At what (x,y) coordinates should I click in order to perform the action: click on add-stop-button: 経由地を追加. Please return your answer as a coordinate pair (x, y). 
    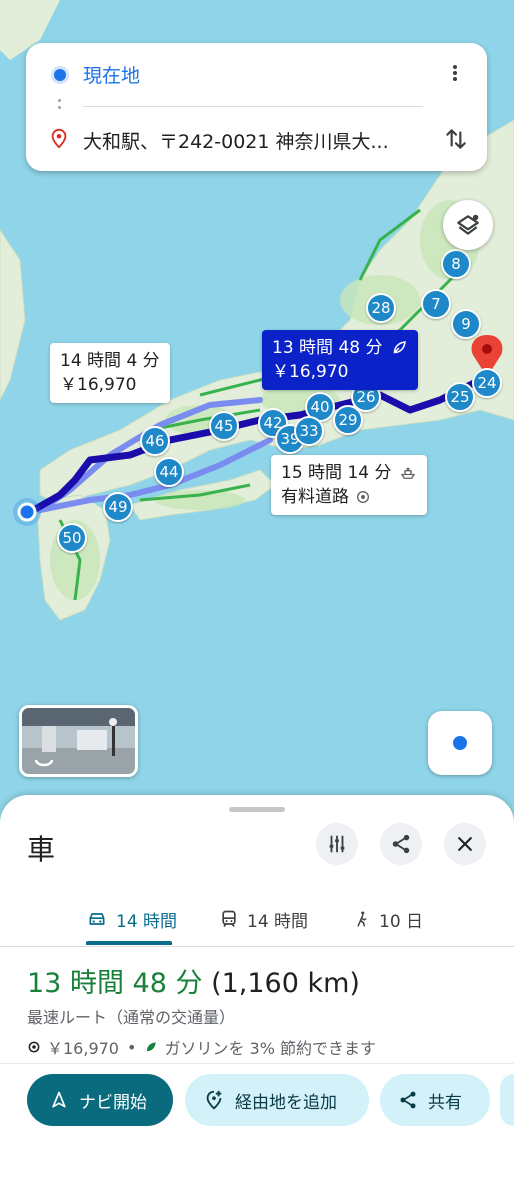
    Looking at the image, I should click on (277, 1100).